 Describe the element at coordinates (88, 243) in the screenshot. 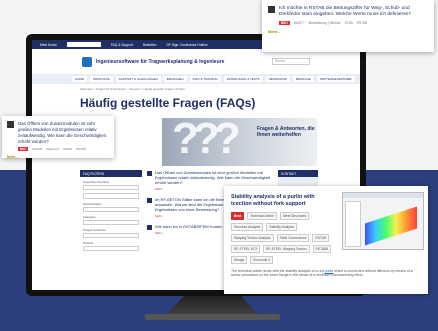

I see `filter-label: Produkt` at that location.